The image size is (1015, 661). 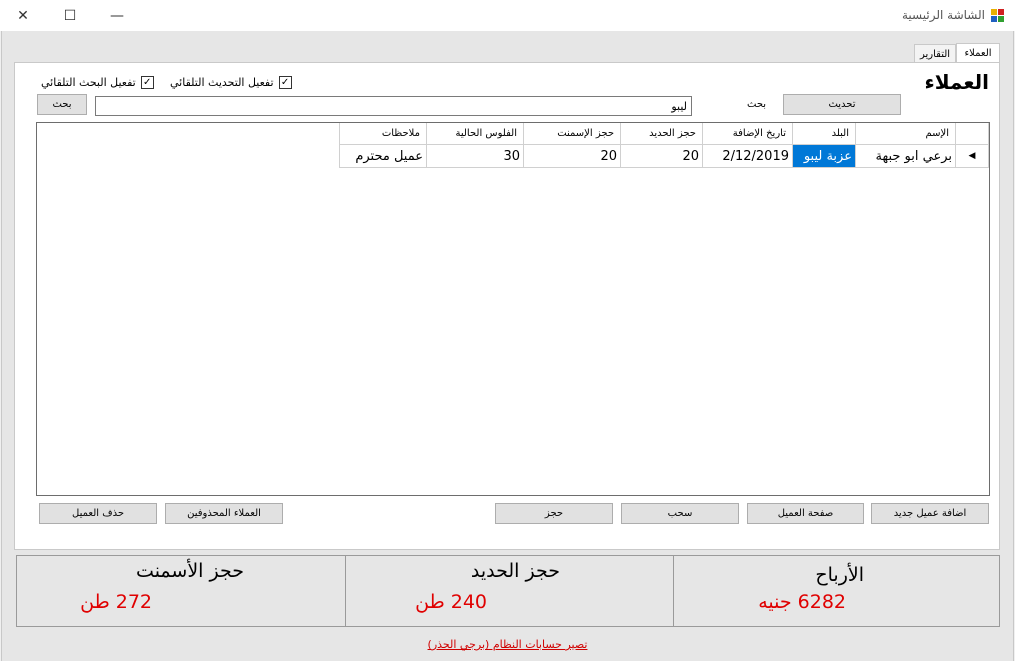 I want to click on cement-booking-title: حجز الأسمنت, so click(x=190, y=571).